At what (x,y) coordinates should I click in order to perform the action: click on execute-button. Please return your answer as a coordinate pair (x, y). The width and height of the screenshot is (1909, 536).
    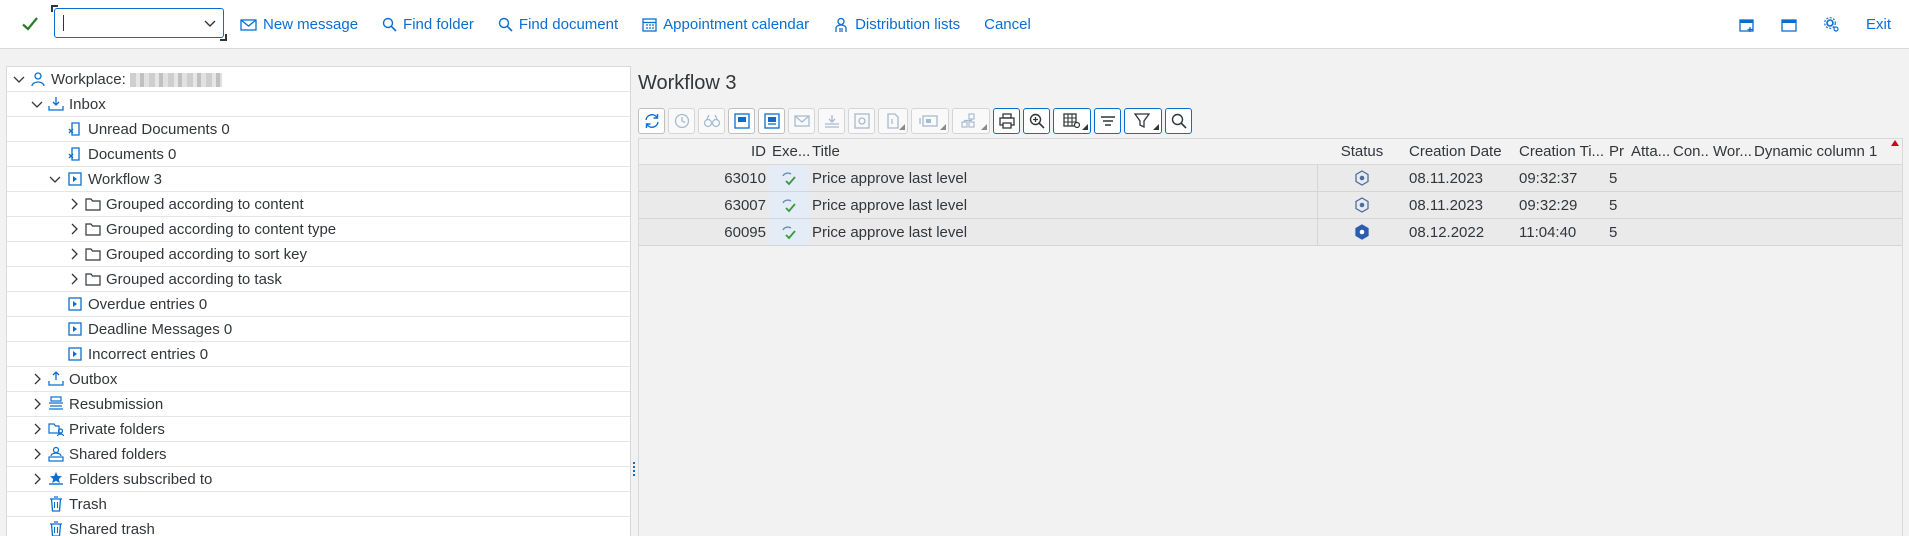
    Looking at the image, I should click on (741, 121).